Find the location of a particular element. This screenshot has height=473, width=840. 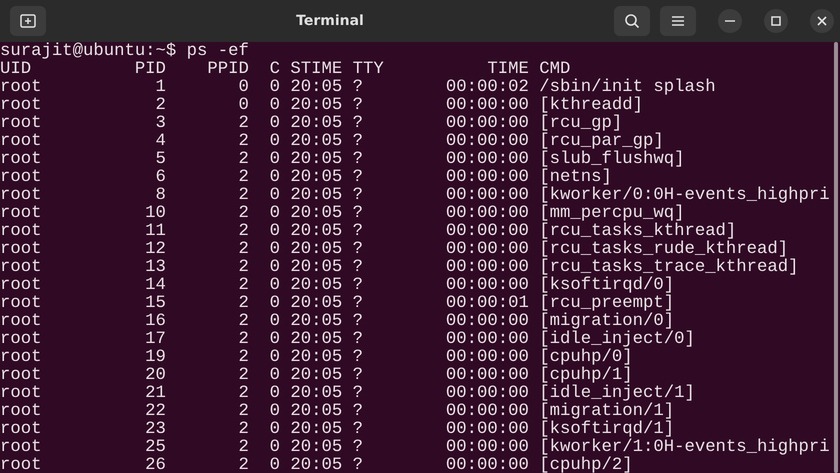

output-line: root 19 2 0 20:05 ? 00:00:00 [cpuhp/0] is located at coordinates (317, 358).